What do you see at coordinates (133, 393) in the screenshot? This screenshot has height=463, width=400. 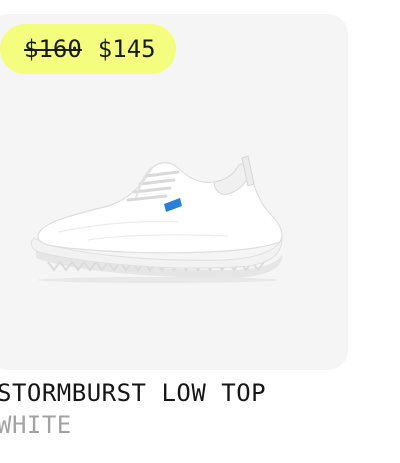 I see `product-name: STORMBURST LOW TOP` at bounding box center [133, 393].